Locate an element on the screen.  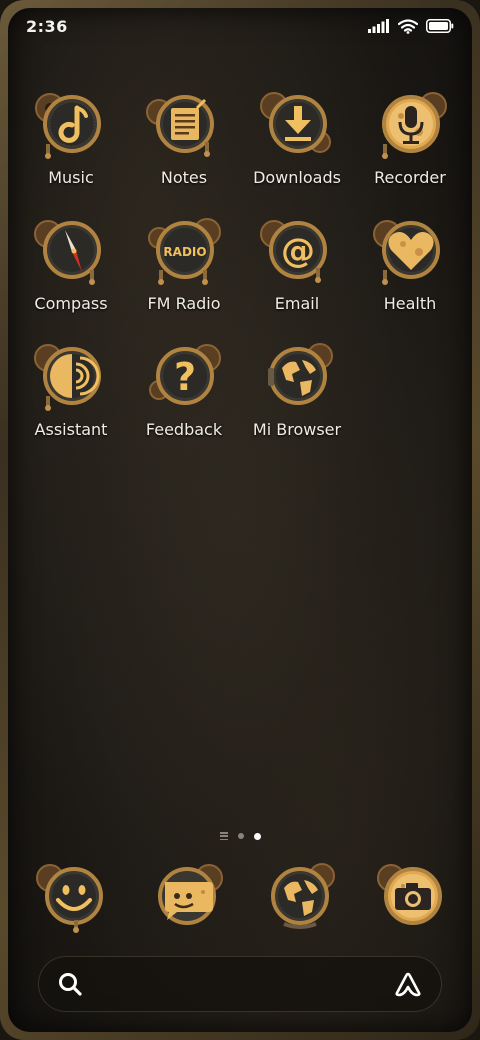
app-downloads: Downloads is located at coordinates (297, 141).